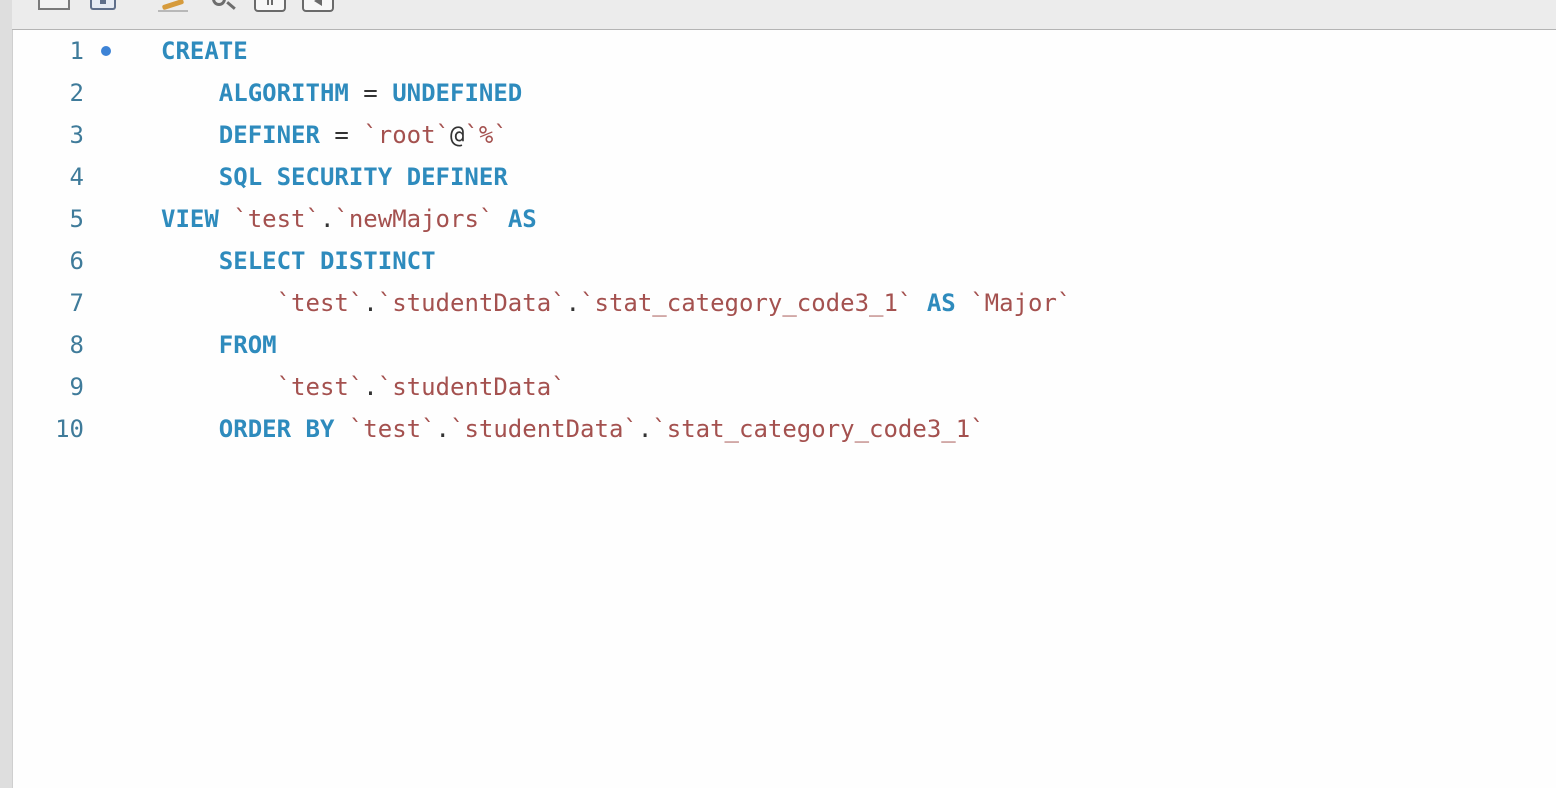  I want to click on panel-icon, so click(54, 5).